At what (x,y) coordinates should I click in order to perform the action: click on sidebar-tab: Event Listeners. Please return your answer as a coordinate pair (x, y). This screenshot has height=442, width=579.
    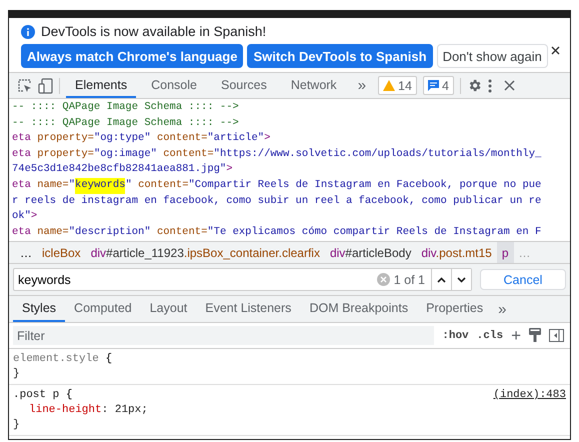
    Looking at the image, I should click on (248, 309).